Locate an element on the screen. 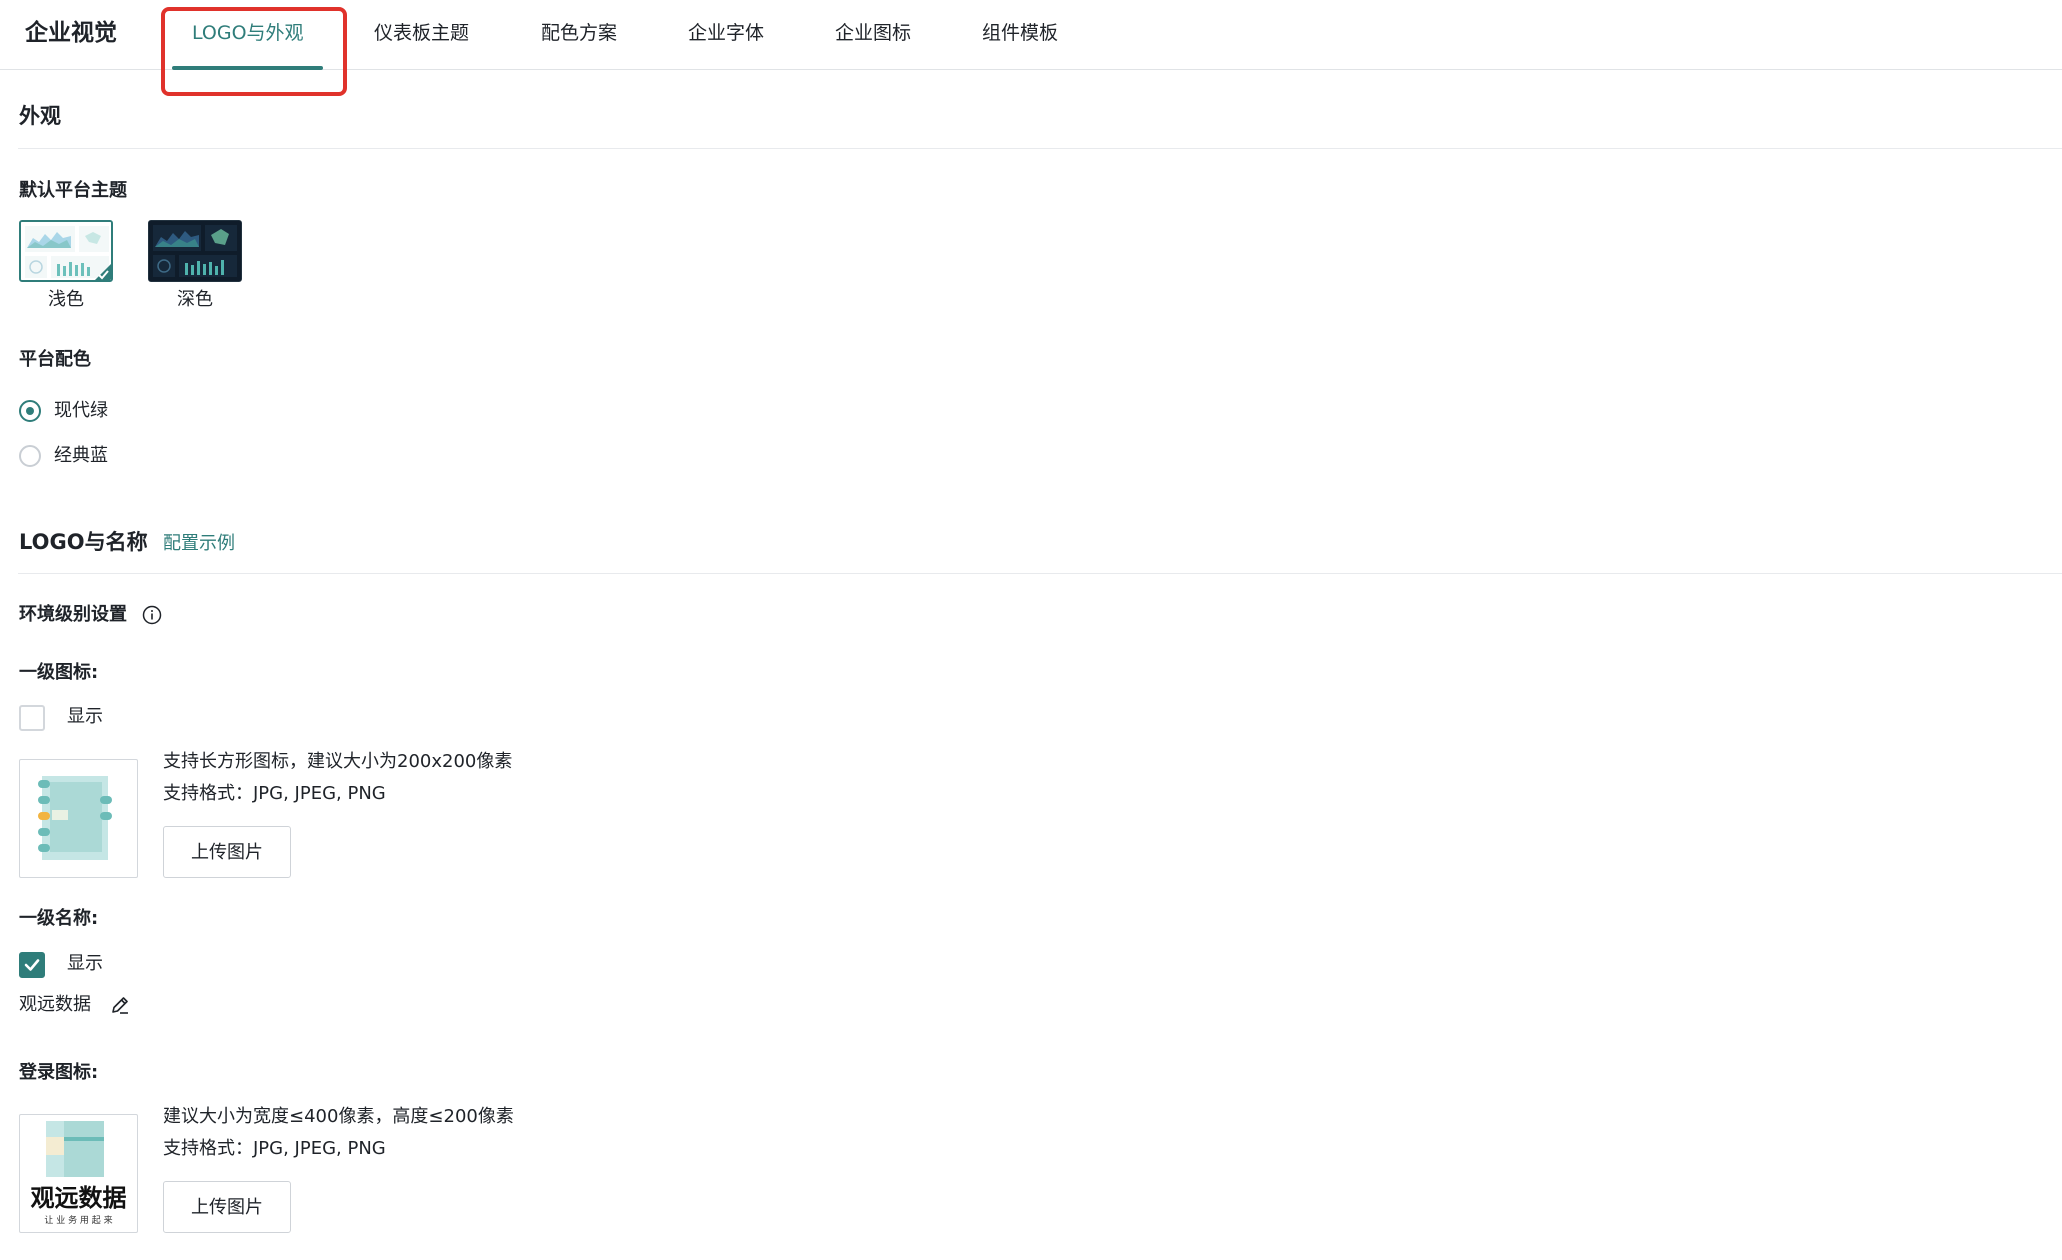 The image size is (2062, 1260). env-setting-label: 环境级别设置 is located at coordinates (73, 614).